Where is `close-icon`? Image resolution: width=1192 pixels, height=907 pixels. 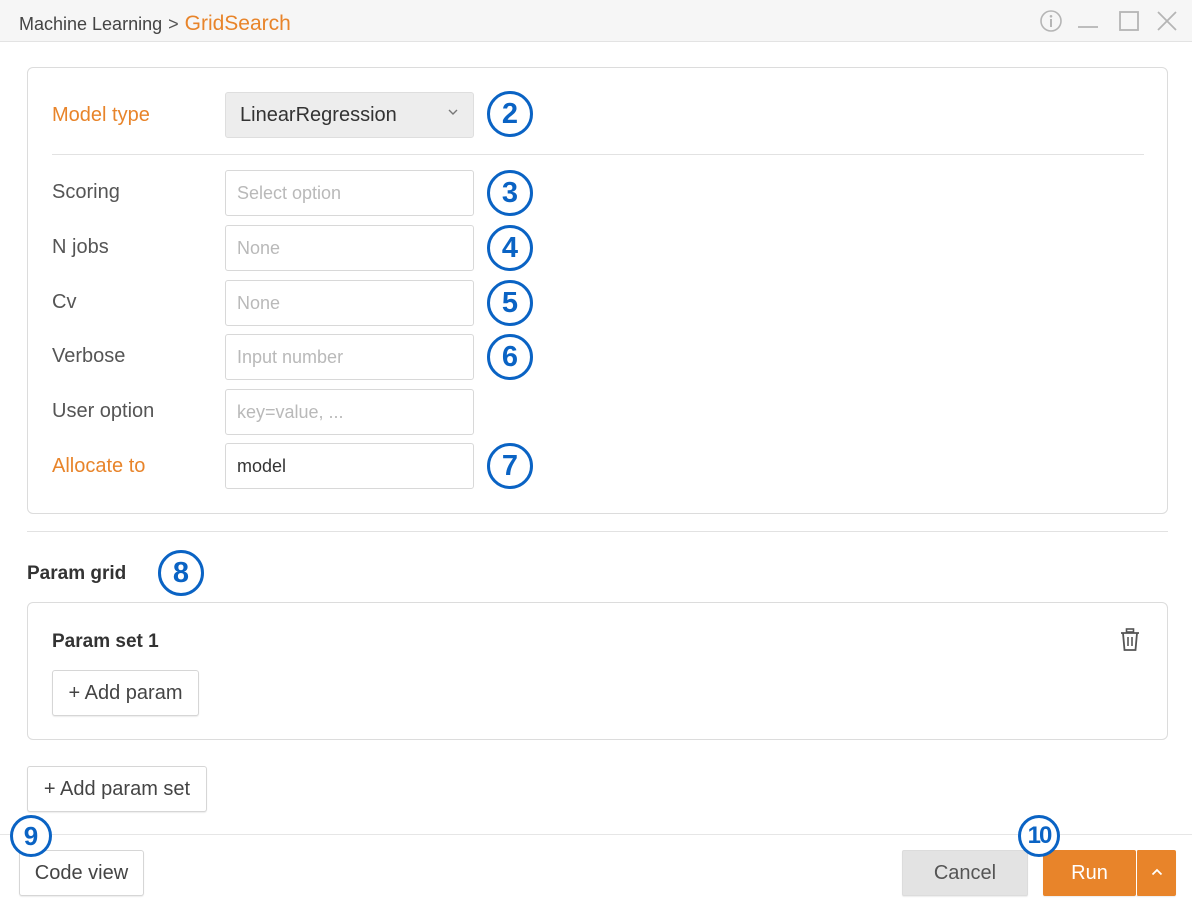 close-icon is located at coordinates (1167, 21).